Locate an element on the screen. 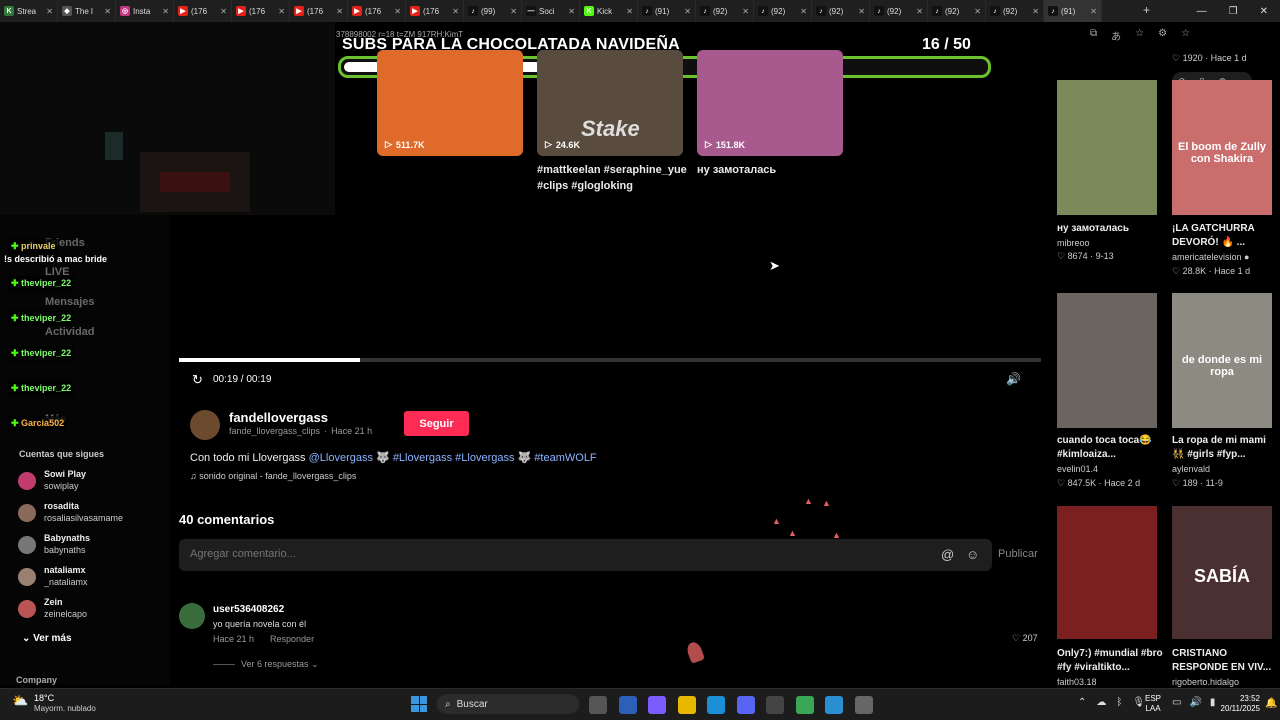  browser-tab: ◎ Insta ✕ is located at coordinates (145, 11).